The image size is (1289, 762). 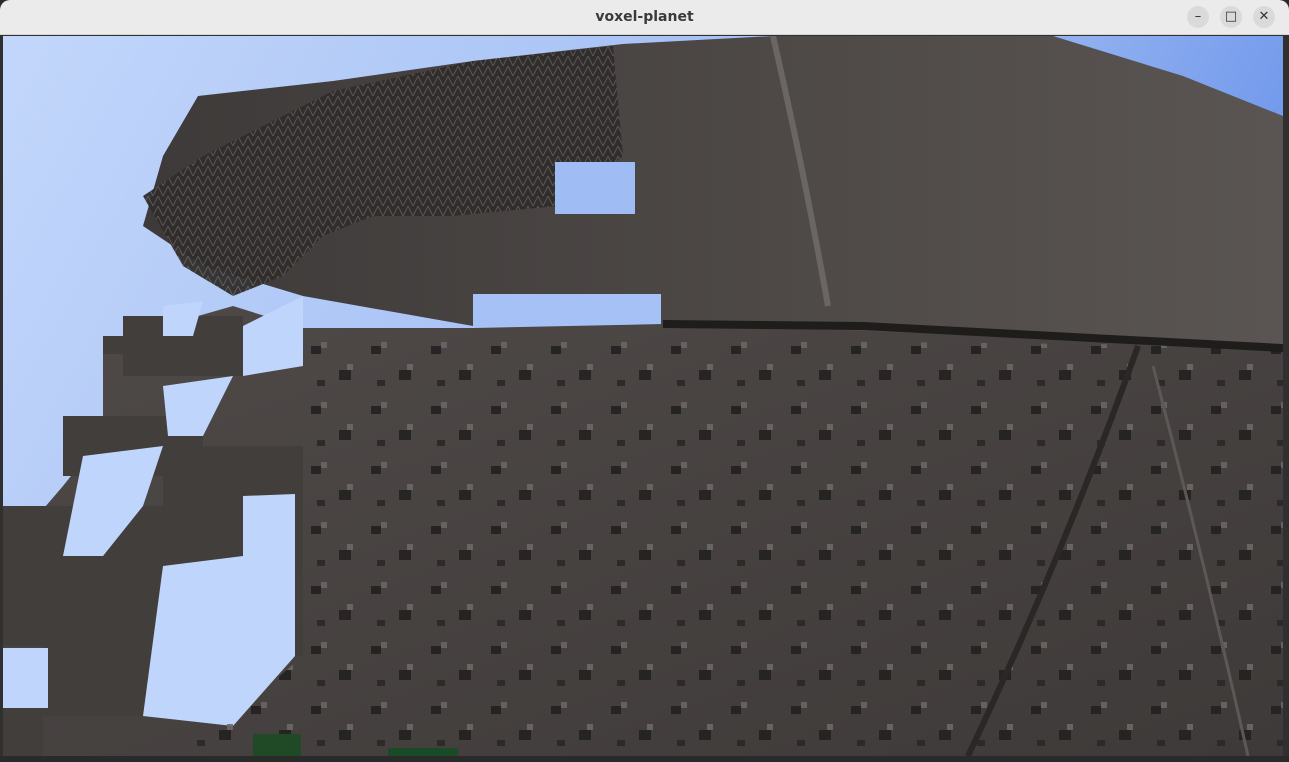 I want to click on maximize-icon: □, so click(x=1231, y=16).